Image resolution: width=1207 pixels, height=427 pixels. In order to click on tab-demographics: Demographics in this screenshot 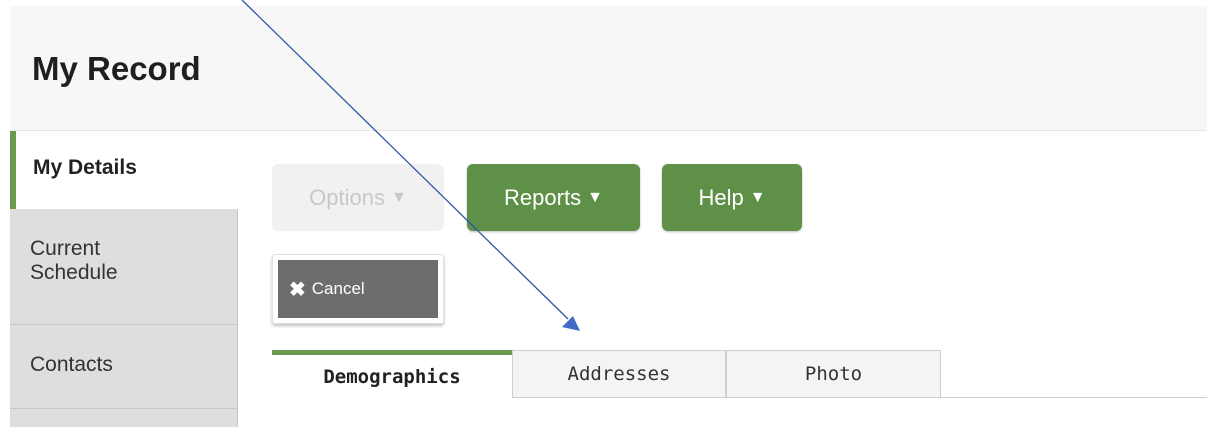, I will do `click(392, 374)`.